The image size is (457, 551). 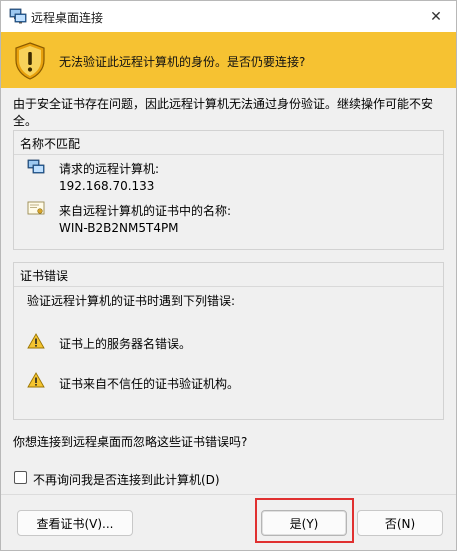 I want to click on cert-name-value: WIN-B2B2NM5T4PM, so click(x=119, y=228).